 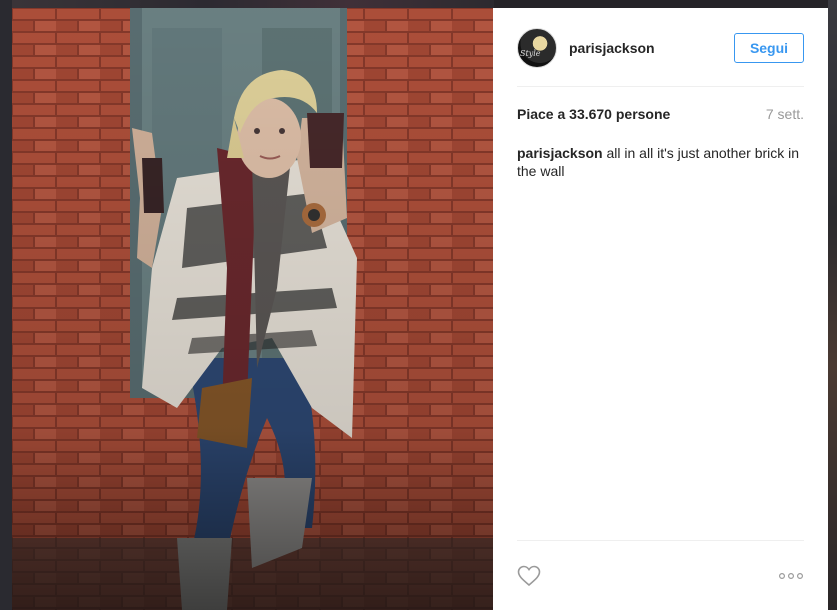 I want to click on follow-button: Segui, so click(x=769, y=48).